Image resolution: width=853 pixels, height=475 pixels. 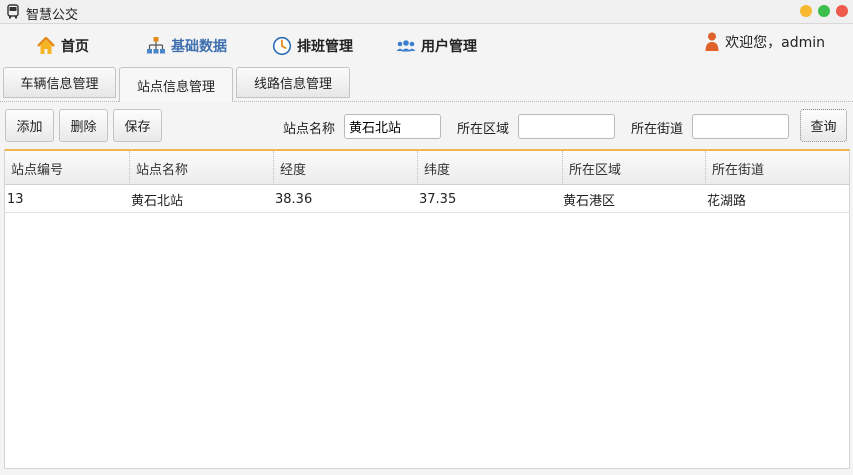 I want to click on station-name-label: 站点名称, so click(x=309, y=129).